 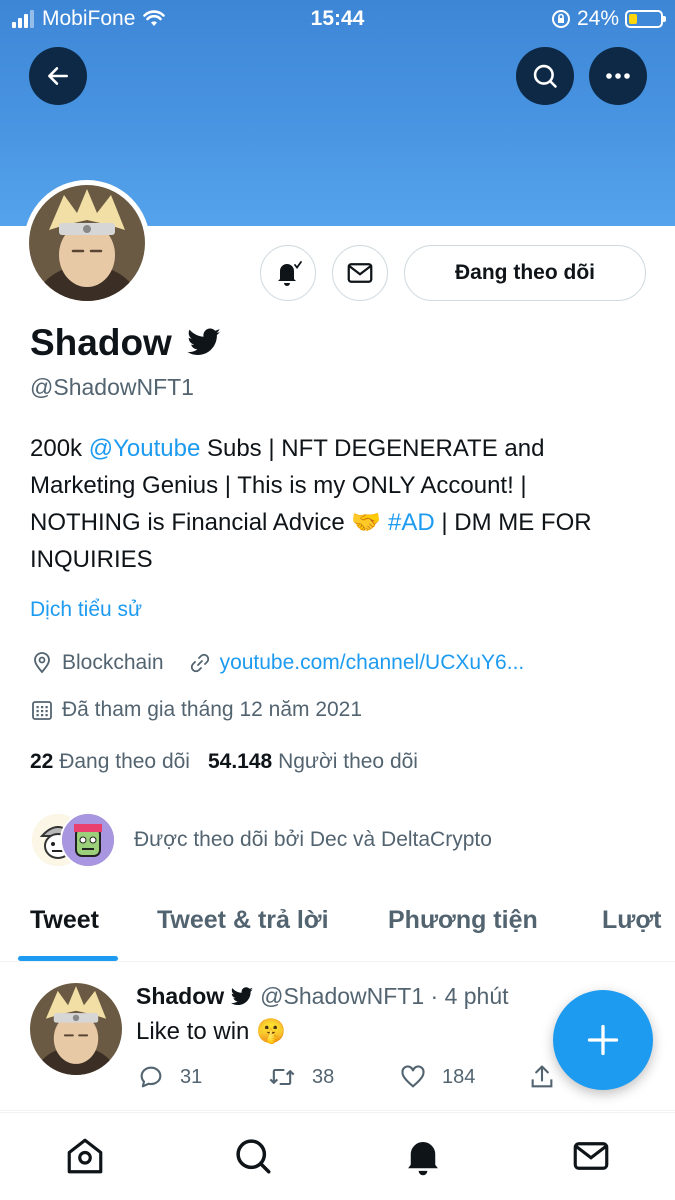 I want to click on profile-avatar, so click(x=87, y=243).